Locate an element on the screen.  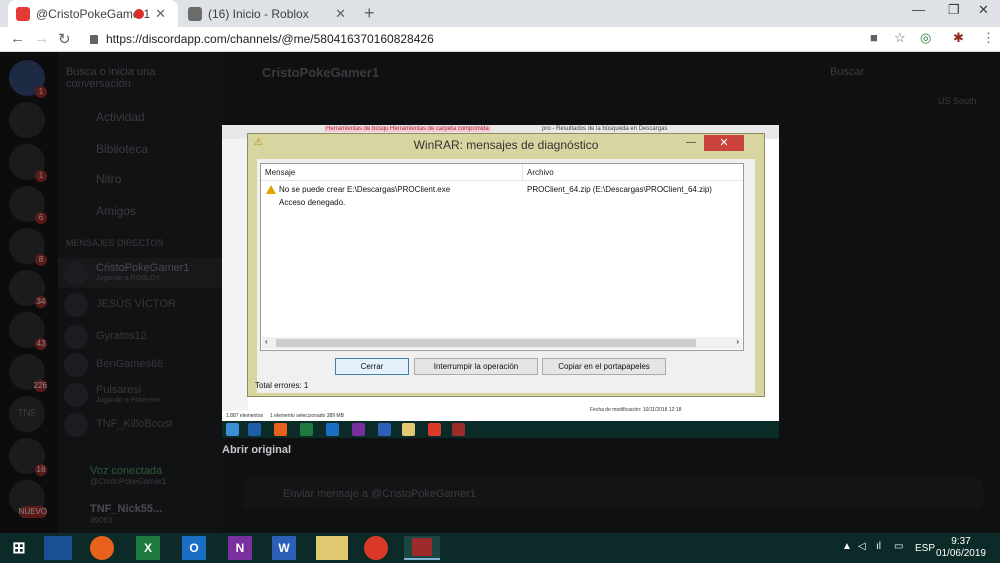
tab-discord: @CristoPokeGamer1 ✕ is located at coordinates (93, 13).